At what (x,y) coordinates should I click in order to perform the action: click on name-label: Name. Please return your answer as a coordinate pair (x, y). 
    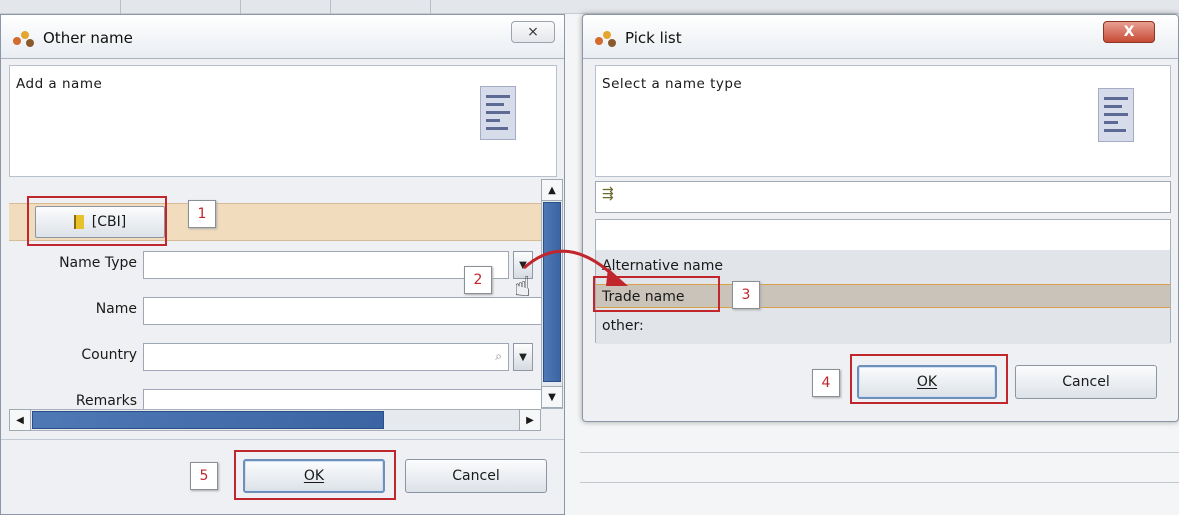
    Looking at the image, I should click on (116, 309).